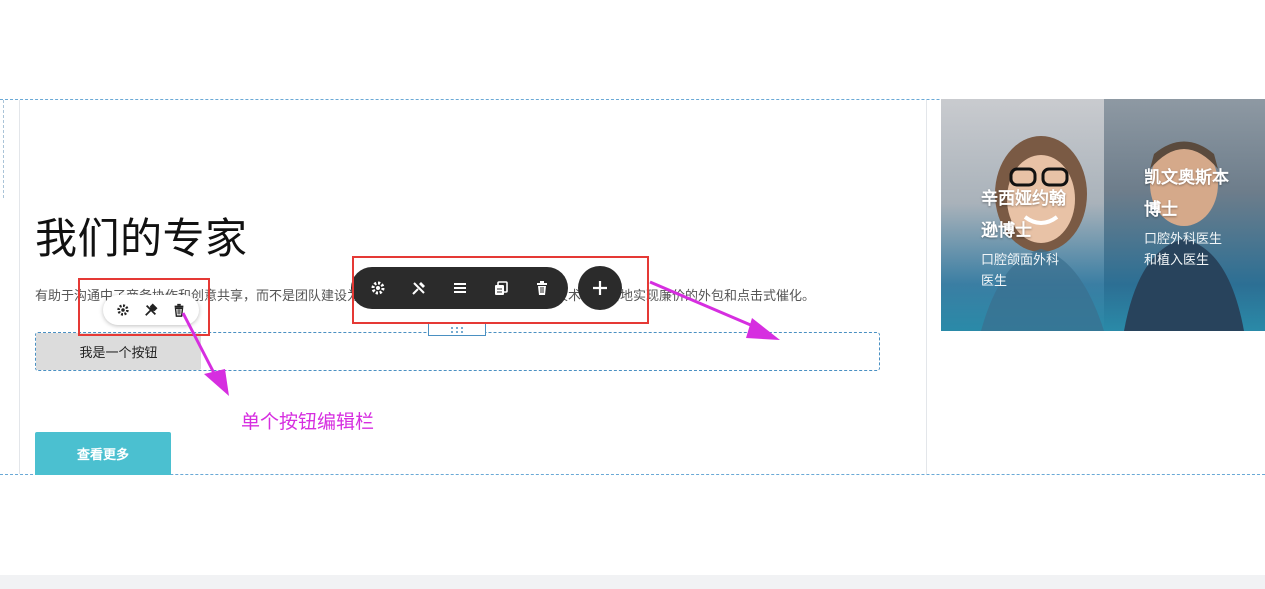 Image resolution: width=1265 pixels, height=589 pixels. I want to click on annotation-label: 单个按钮编辑栏, so click(308, 422).